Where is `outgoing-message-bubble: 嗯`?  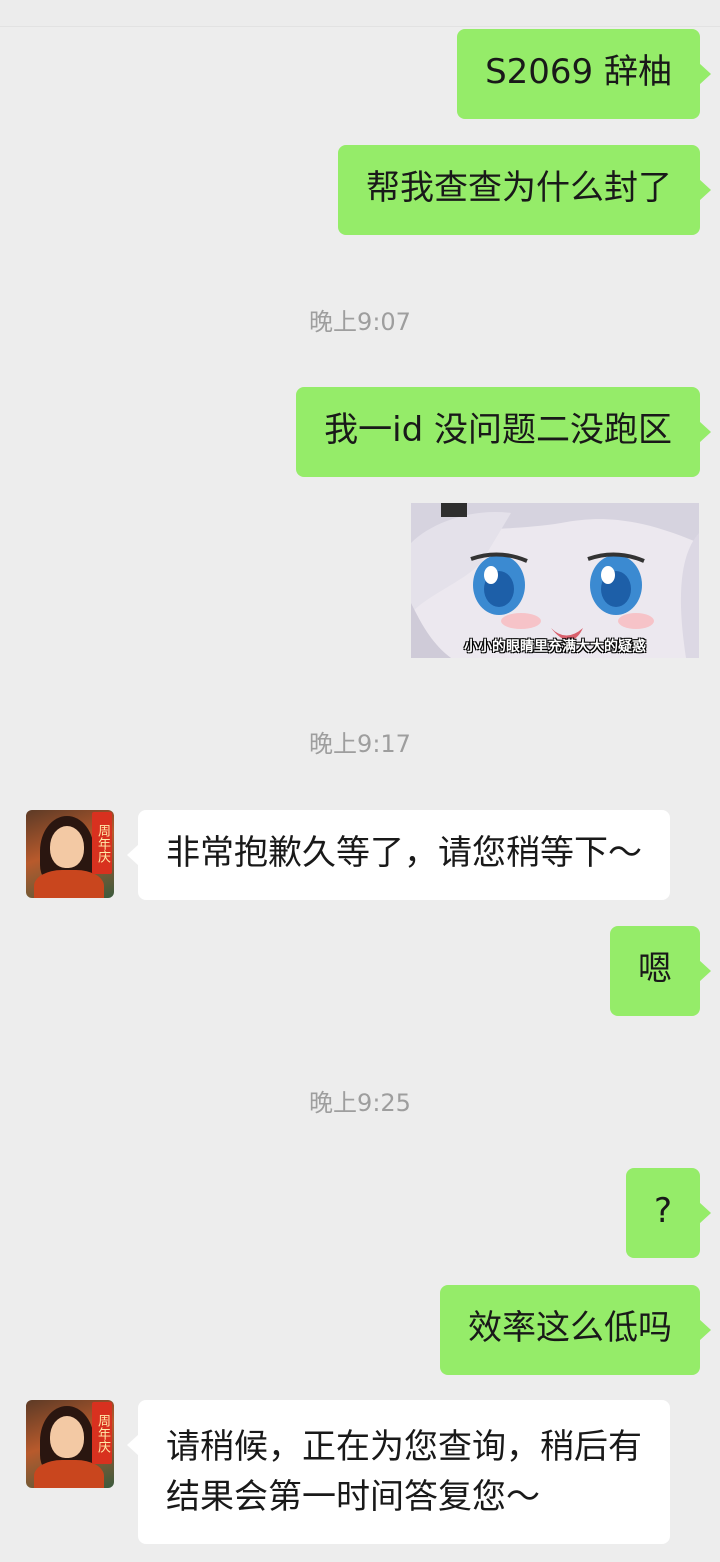 outgoing-message-bubble: 嗯 is located at coordinates (660, 971).